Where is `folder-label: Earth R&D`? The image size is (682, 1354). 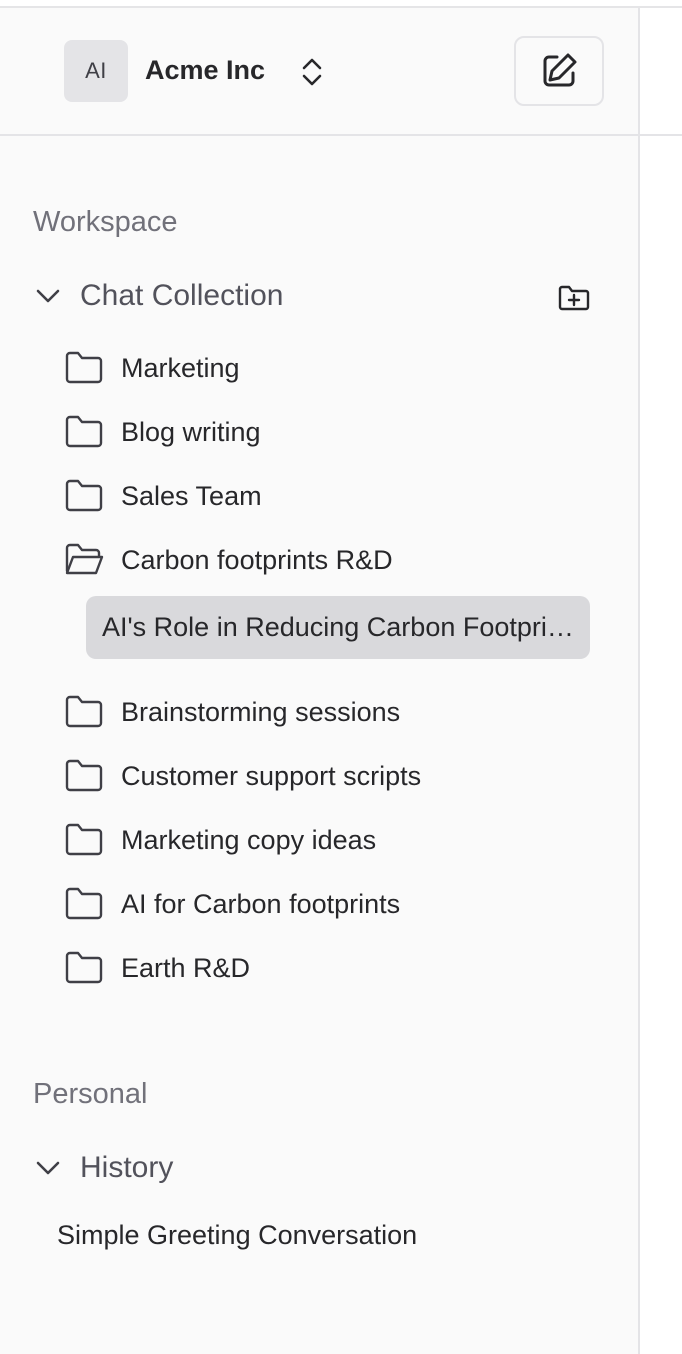
folder-label: Earth R&D is located at coordinates (186, 967).